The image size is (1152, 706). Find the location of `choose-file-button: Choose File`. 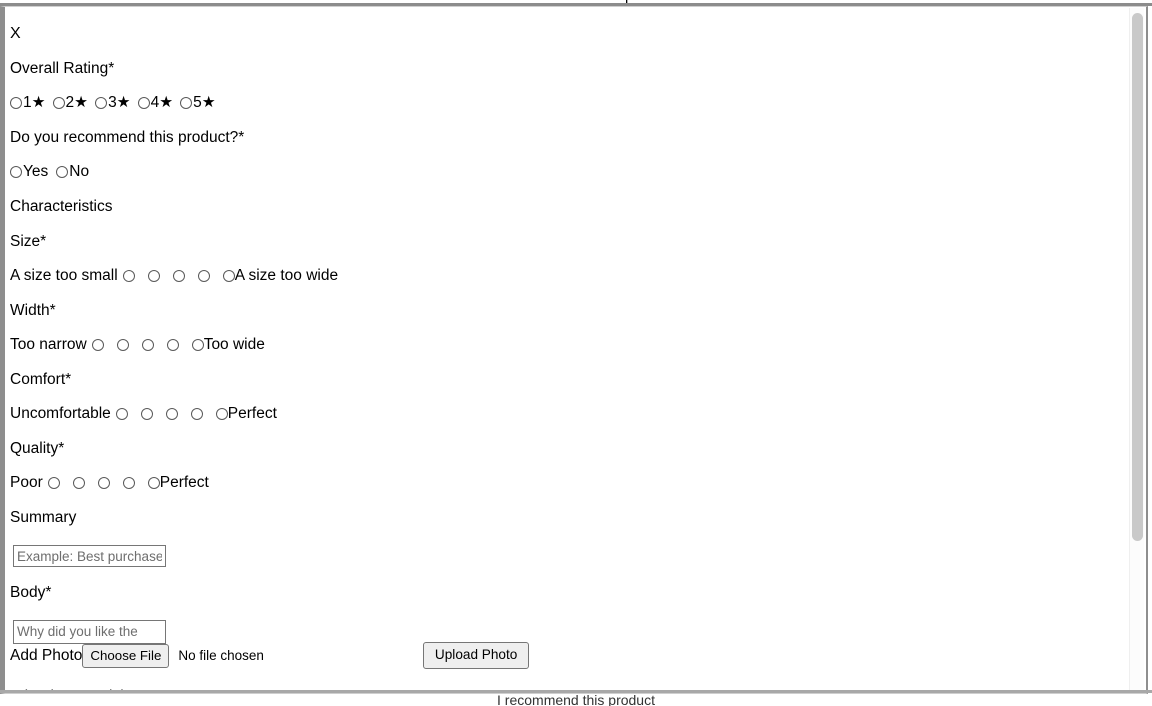

choose-file-button: Choose File is located at coordinates (125, 656).